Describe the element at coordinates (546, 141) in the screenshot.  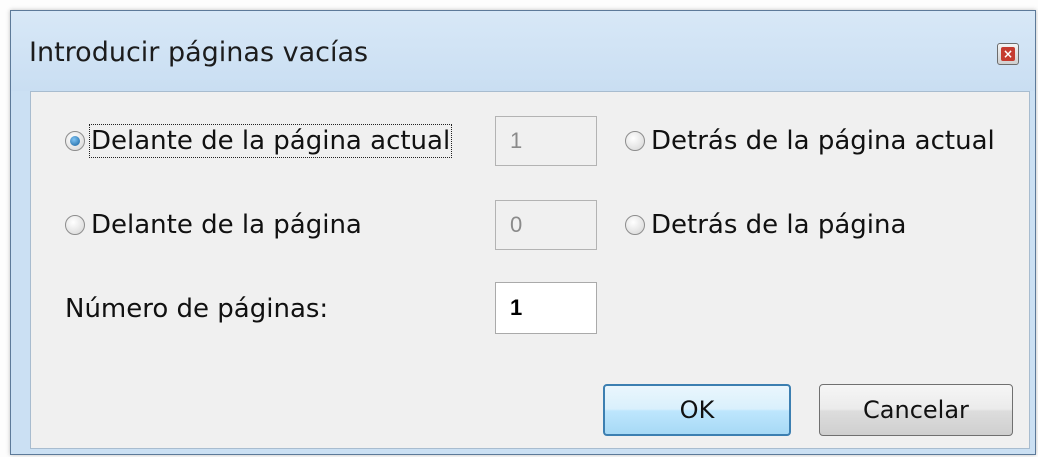
I see `current-page-field: 1` at that location.